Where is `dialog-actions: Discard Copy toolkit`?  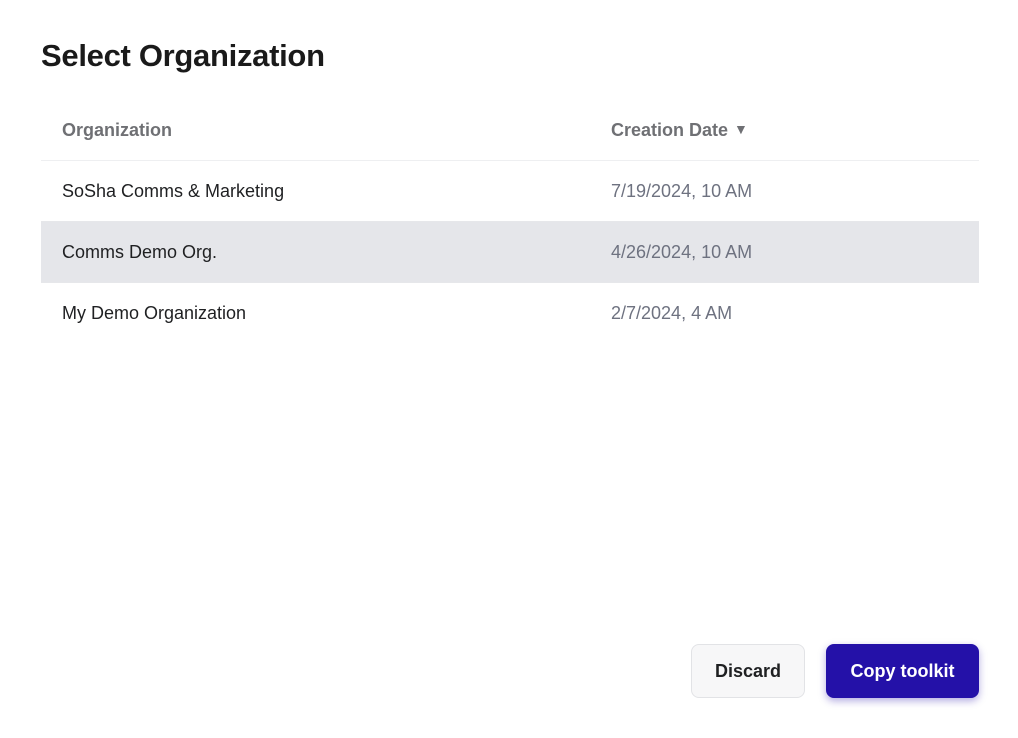 dialog-actions: Discard Copy toolkit is located at coordinates (835, 671).